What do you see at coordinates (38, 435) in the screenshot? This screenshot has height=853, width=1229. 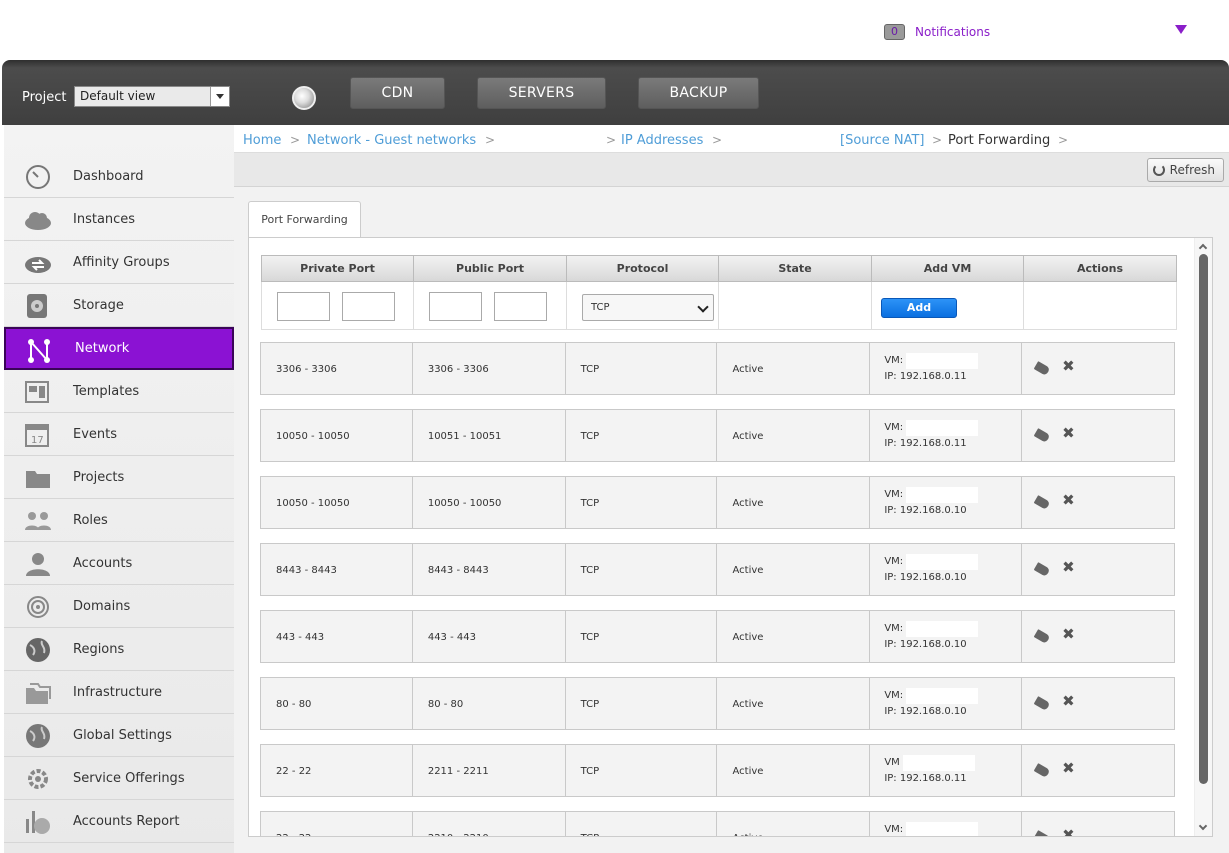 I see `calendar-icon: 17` at bounding box center [38, 435].